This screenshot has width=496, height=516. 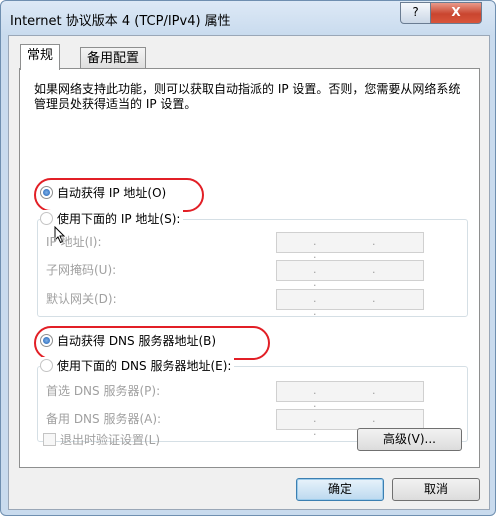 What do you see at coordinates (110, 440) in the screenshot?
I see `validate-on-exit-label: 退出时验证设置(L)` at bounding box center [110, 440].